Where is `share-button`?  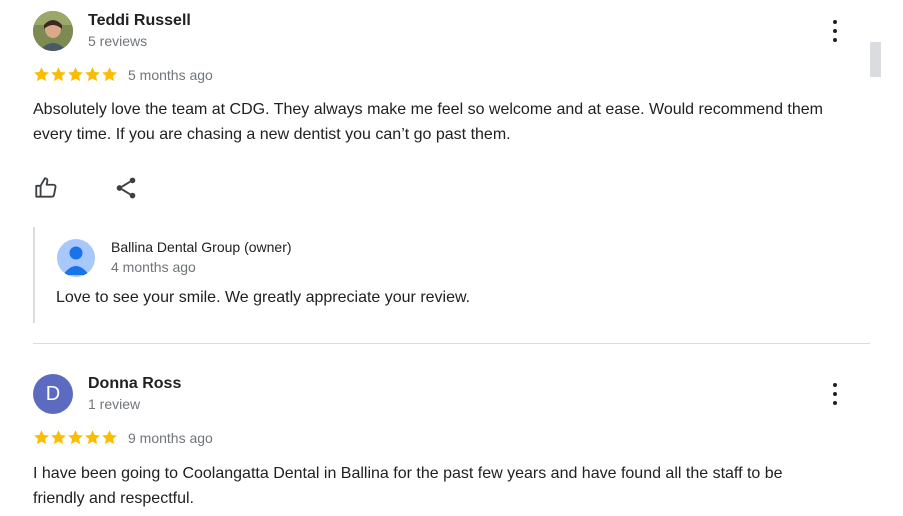 share-button is located at coordinates (126, 188).